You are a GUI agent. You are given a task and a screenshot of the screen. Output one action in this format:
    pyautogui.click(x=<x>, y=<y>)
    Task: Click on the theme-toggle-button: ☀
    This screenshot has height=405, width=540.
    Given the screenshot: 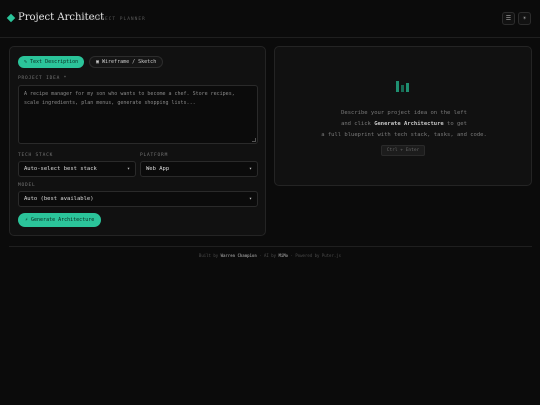 What is the action you would take?
    pyautogui.click(x=524, y=18)
    